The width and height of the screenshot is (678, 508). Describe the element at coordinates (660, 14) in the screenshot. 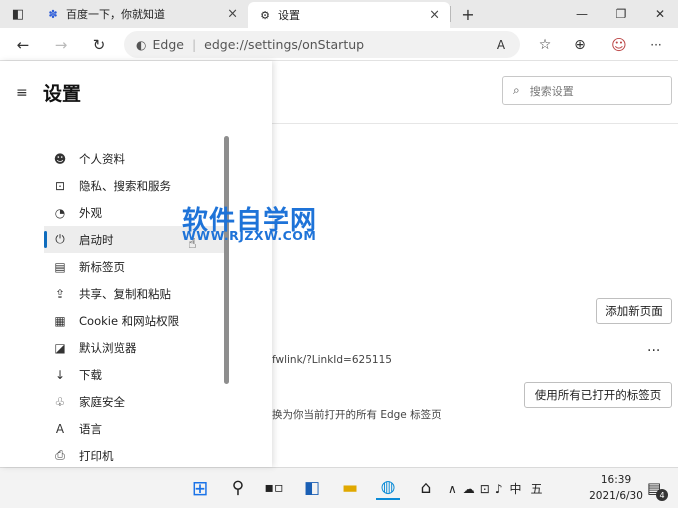

I see `close-window-button: ✕` at that location.